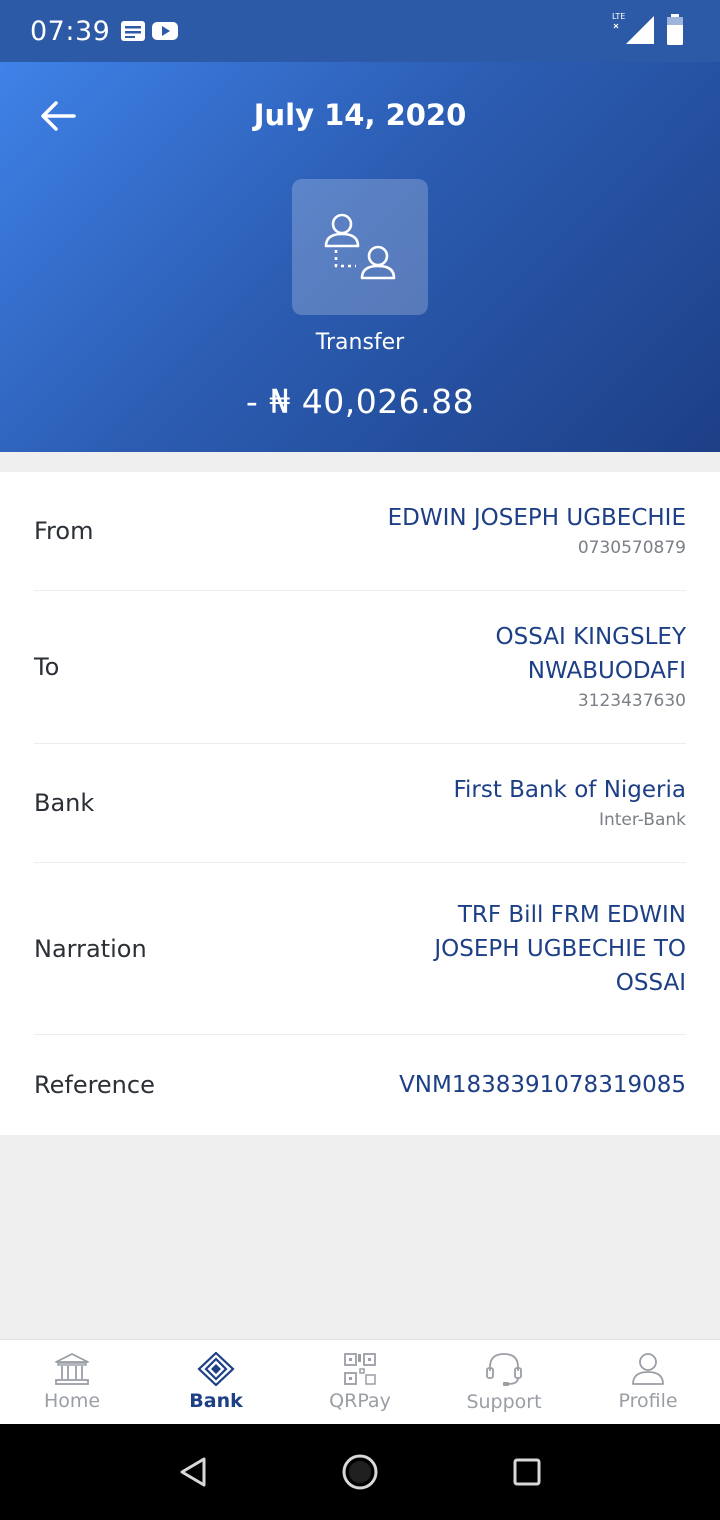 The width and height of the screenshot is (720, 1520). What do you see at coordinates (648, 1401) in the screenshot?
I see `nav-label-profile: Profile` at bounding box center [648, 1401].